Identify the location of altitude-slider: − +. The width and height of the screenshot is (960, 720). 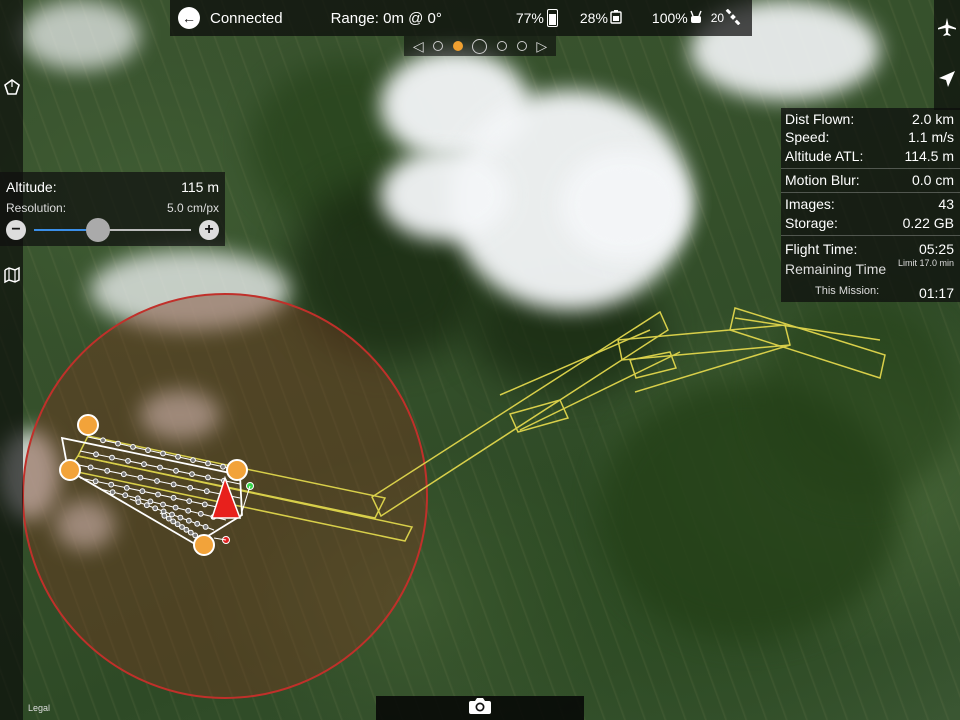
(112, 230).